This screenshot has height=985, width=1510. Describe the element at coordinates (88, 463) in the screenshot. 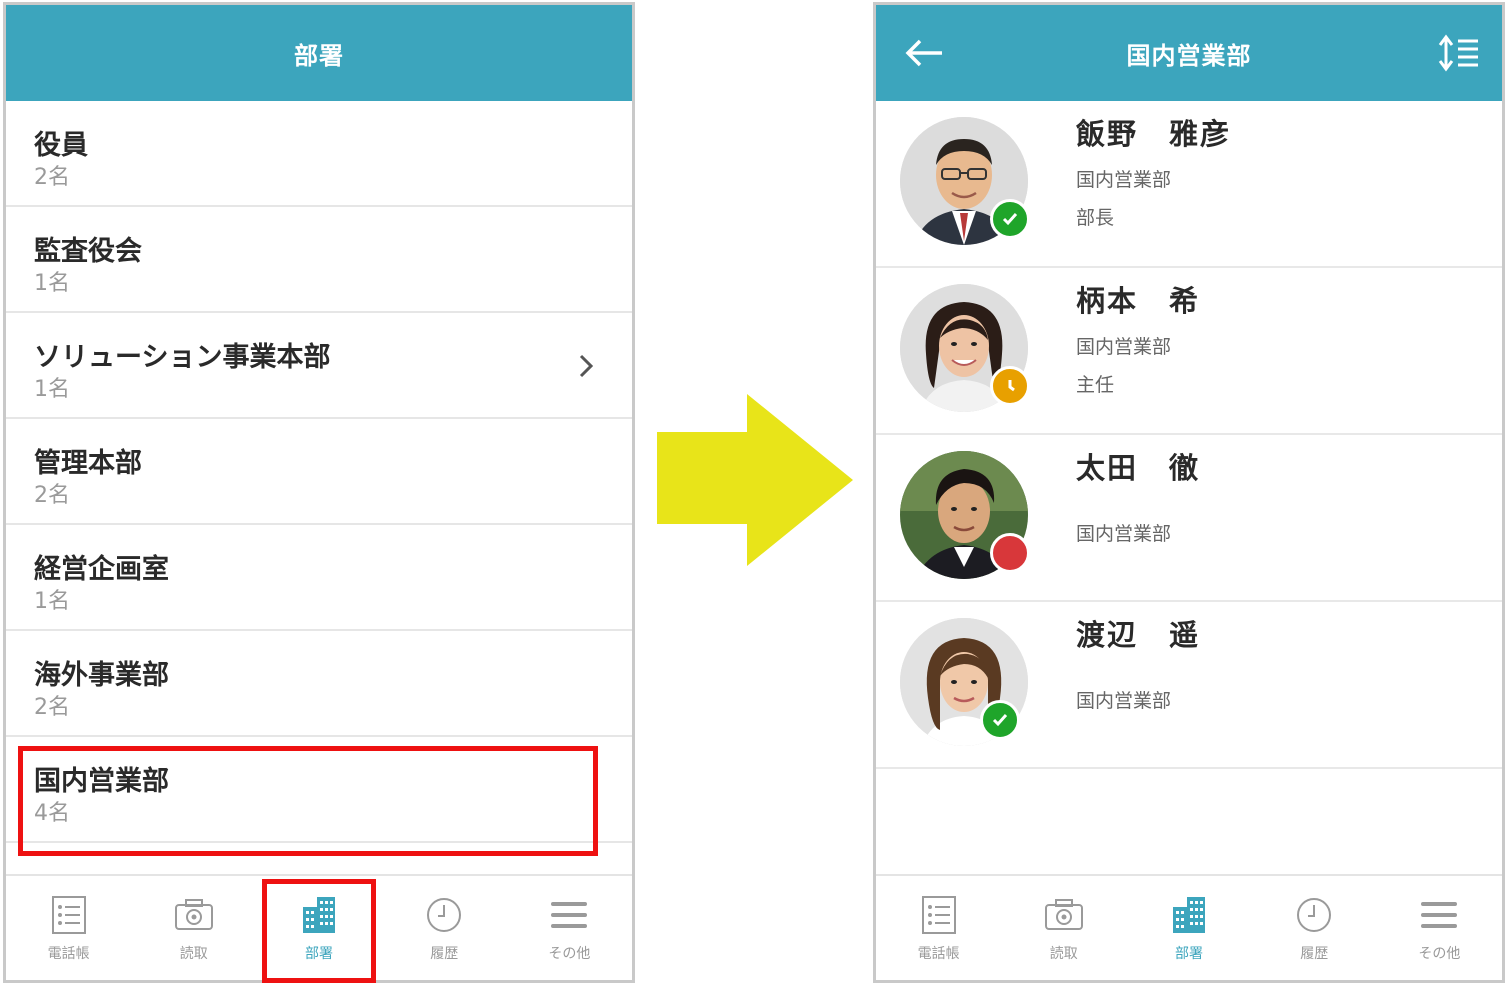

I see `department-name: 管理本部` at that location.